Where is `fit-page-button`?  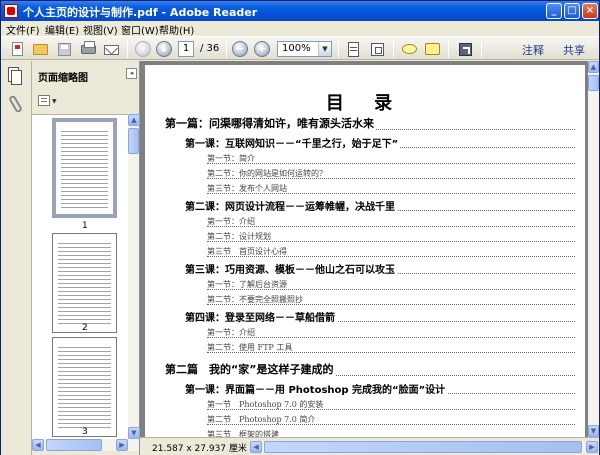 fit-page-button is located at coordinates (377, 49).